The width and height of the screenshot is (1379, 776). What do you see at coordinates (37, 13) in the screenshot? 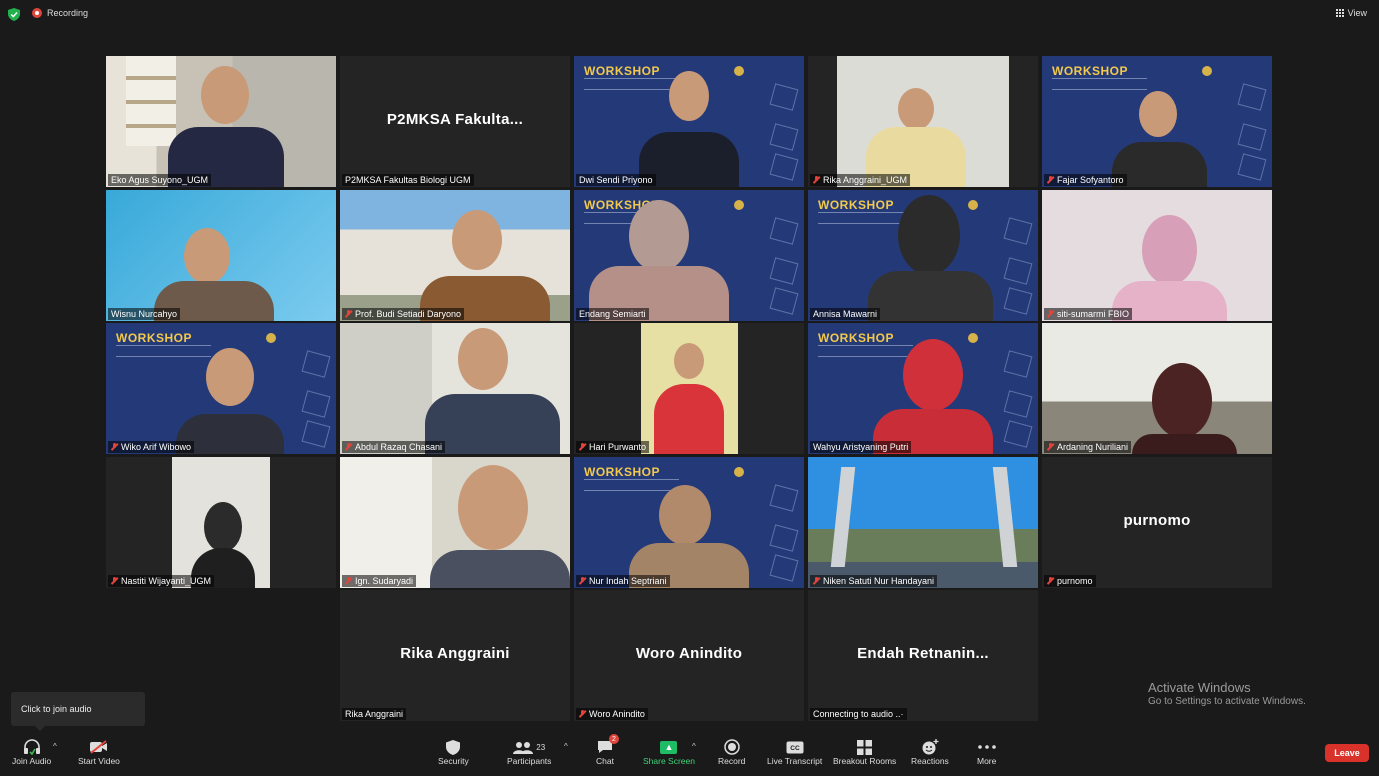
I see `record-dot-icon` at bounding box center [37, 13].